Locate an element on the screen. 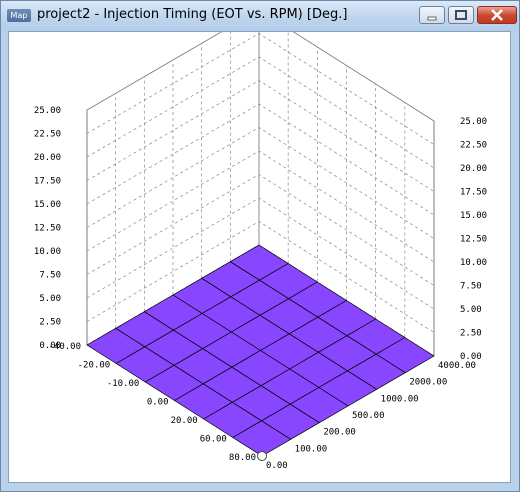  z-tick-label-right: 25.00 is located at coordinates (473, 122).